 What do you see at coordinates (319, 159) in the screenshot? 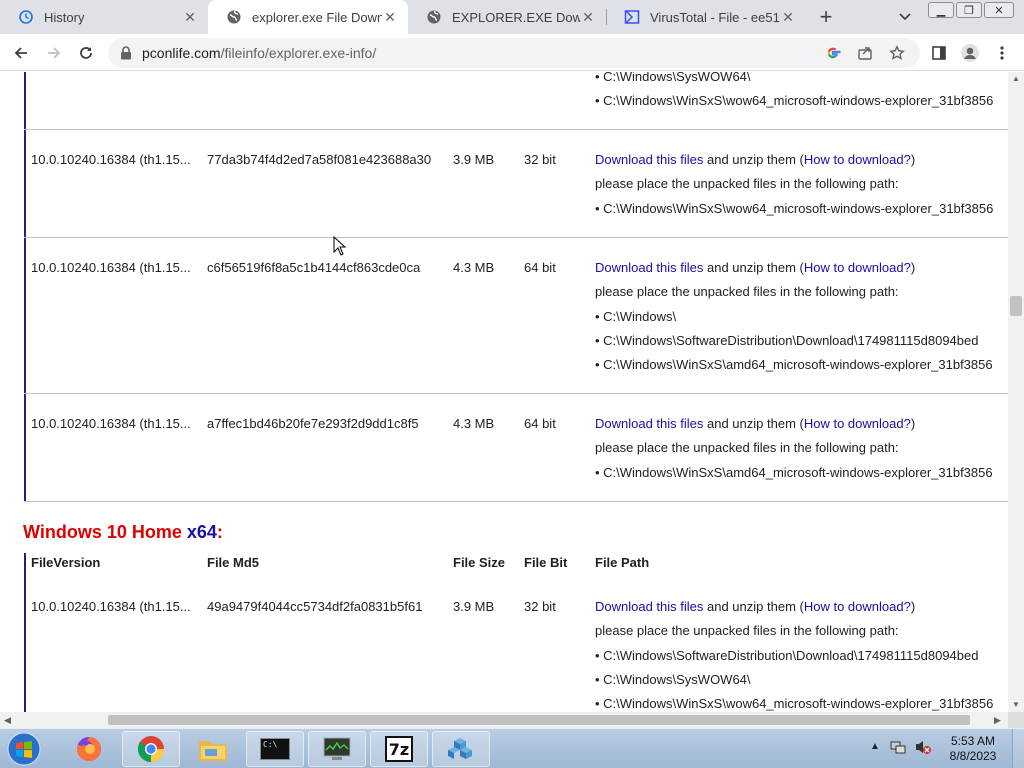
I see `file-md5: 77da3b74f4d2ed7a58f081e423688a30` at bounding box center [319, 159].